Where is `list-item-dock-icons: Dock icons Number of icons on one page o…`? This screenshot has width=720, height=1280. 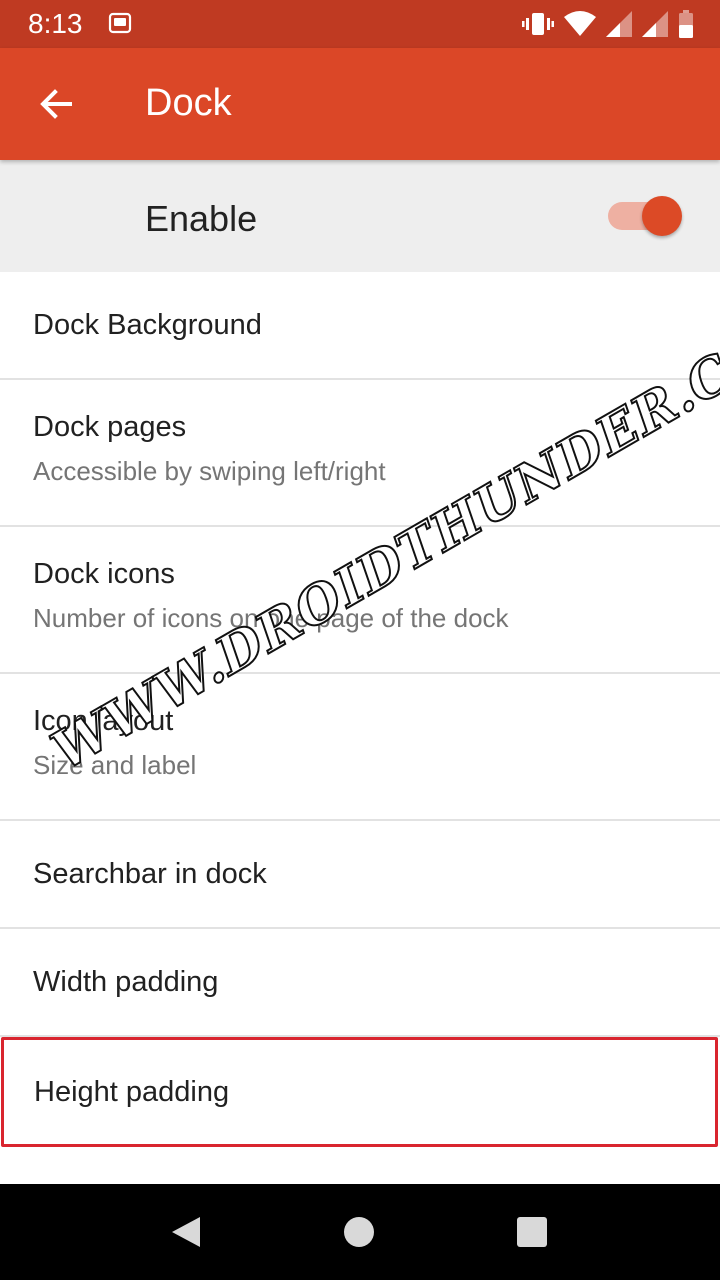 list-item-dock-icons: Dock icons Number of icons on one page o… is located at coordinates (360, 600).